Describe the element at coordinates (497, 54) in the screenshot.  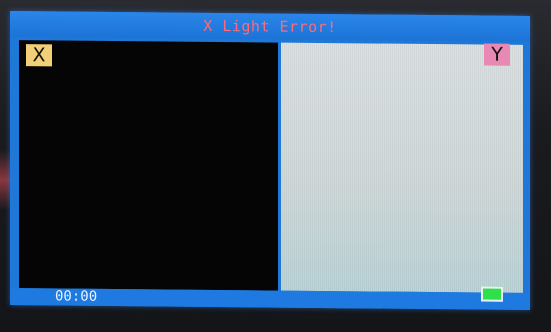
I see `y-label-badge: Y` at that location.